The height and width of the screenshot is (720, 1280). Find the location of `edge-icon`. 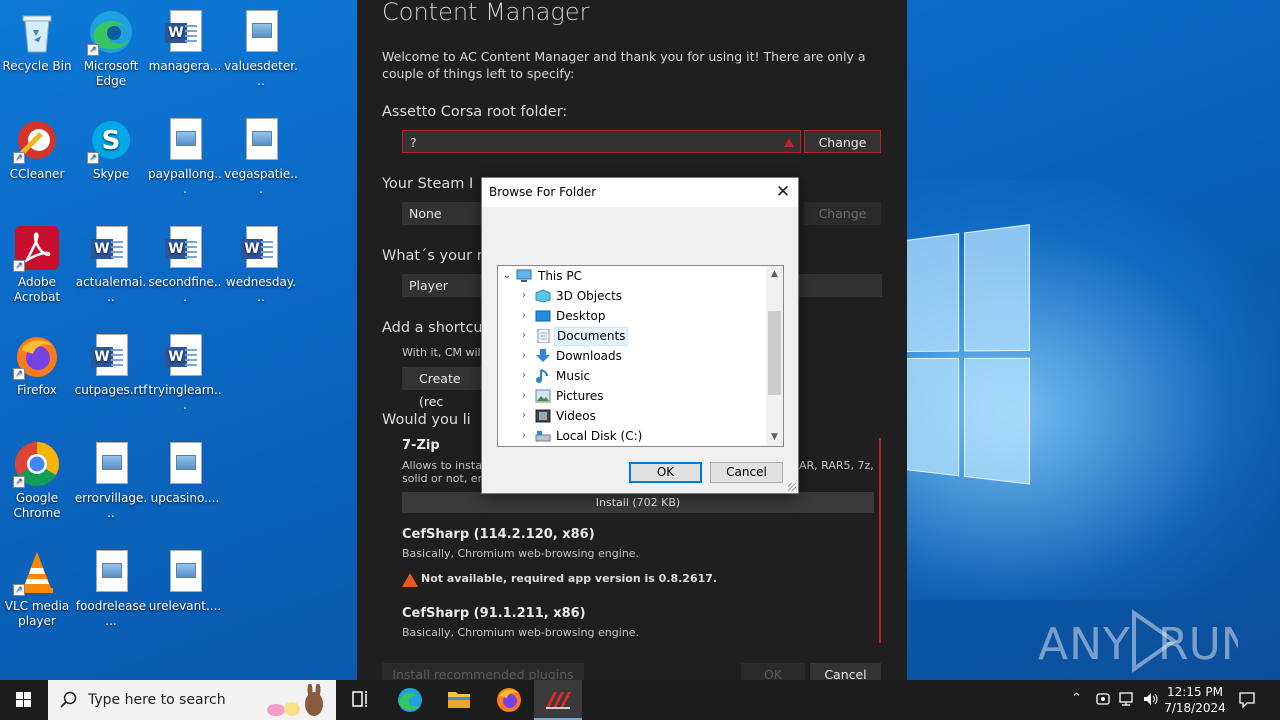

edge-icon is located at coordinates (410, 700).